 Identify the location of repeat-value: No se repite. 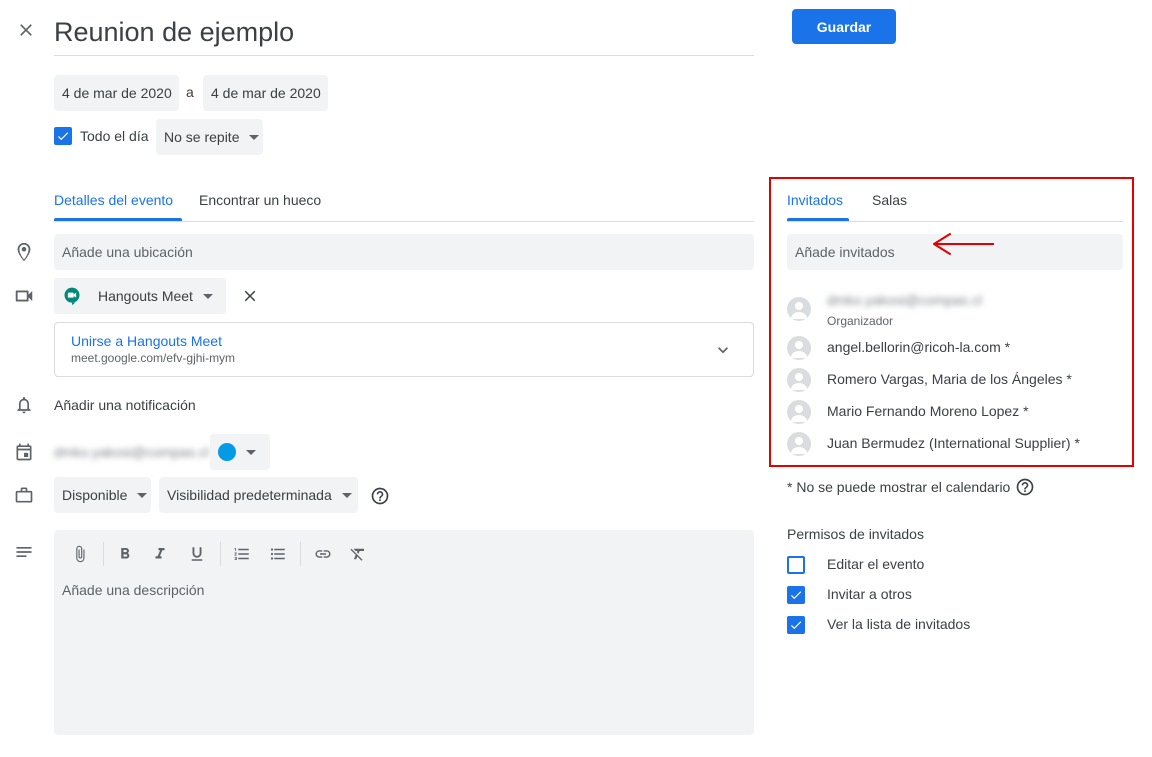
(202, 137).